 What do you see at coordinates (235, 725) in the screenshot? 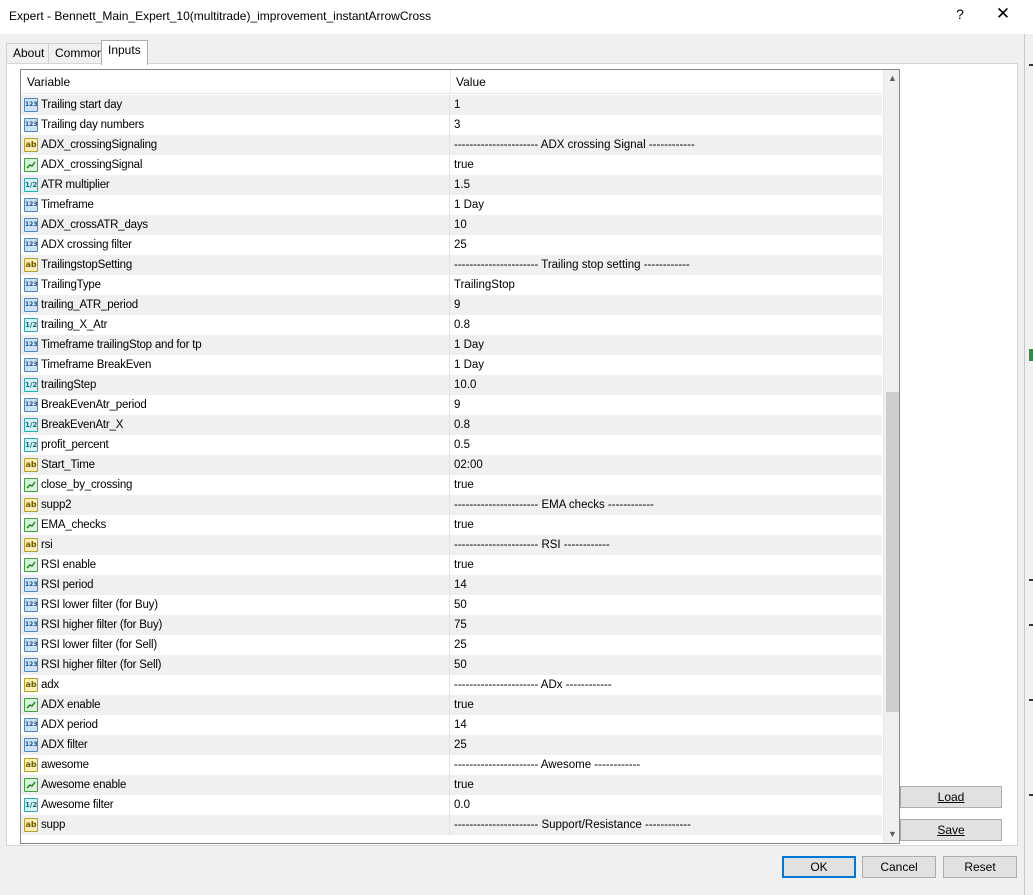
I see `variable-cell: 123 ADX period` at bounding box center [235, 725].